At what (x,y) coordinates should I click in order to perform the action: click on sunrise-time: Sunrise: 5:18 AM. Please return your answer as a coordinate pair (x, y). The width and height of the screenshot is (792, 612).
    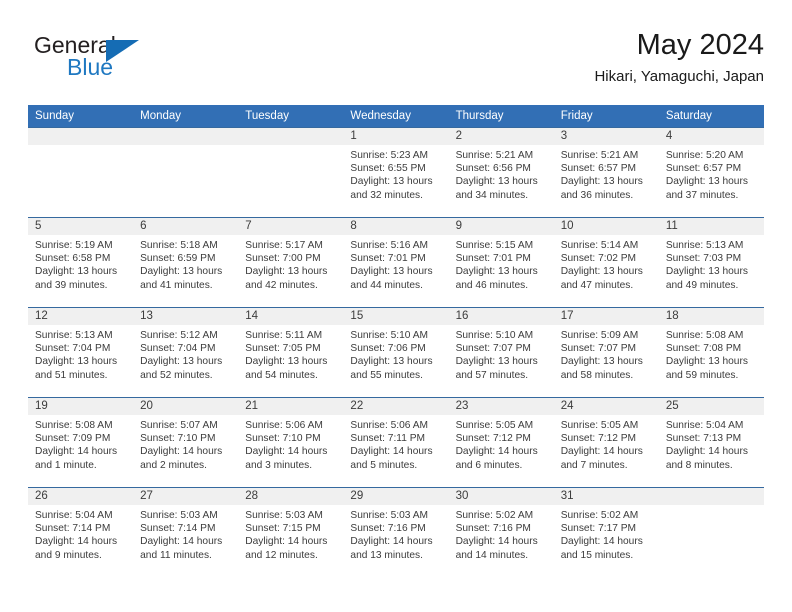
    Looking at the image, I should click on (179, 245).